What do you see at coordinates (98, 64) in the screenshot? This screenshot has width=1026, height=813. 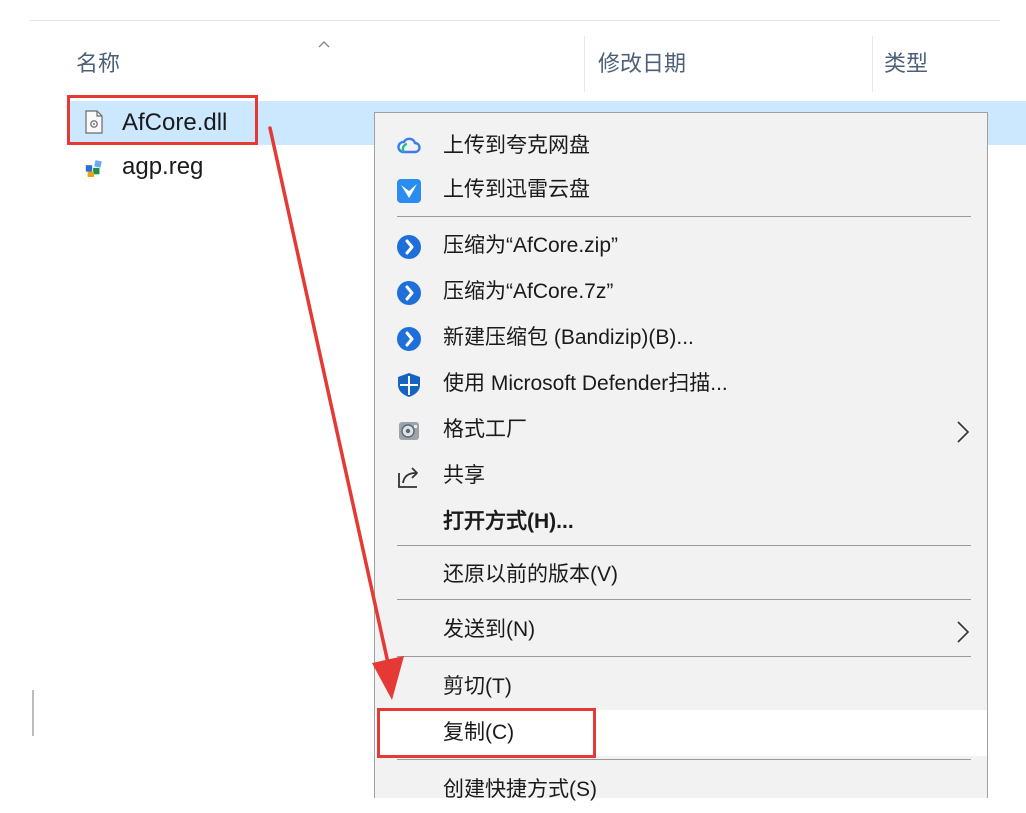 I see `column-header-name: 名称` at bounding box center [98, 64].